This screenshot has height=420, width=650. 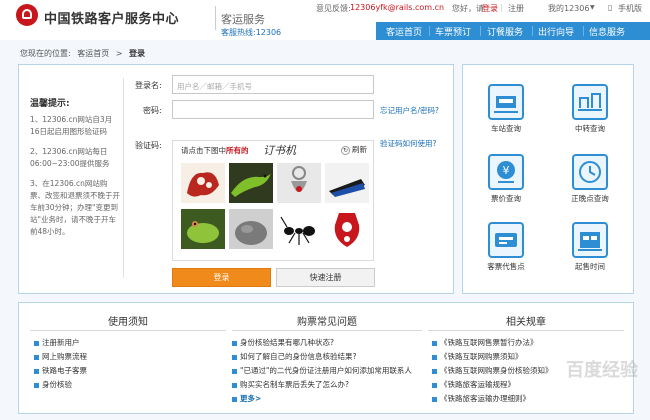 I want to click on breadcrumb: 您现在的位置: 客运首页 > 登录, so click(x=82, y=53).